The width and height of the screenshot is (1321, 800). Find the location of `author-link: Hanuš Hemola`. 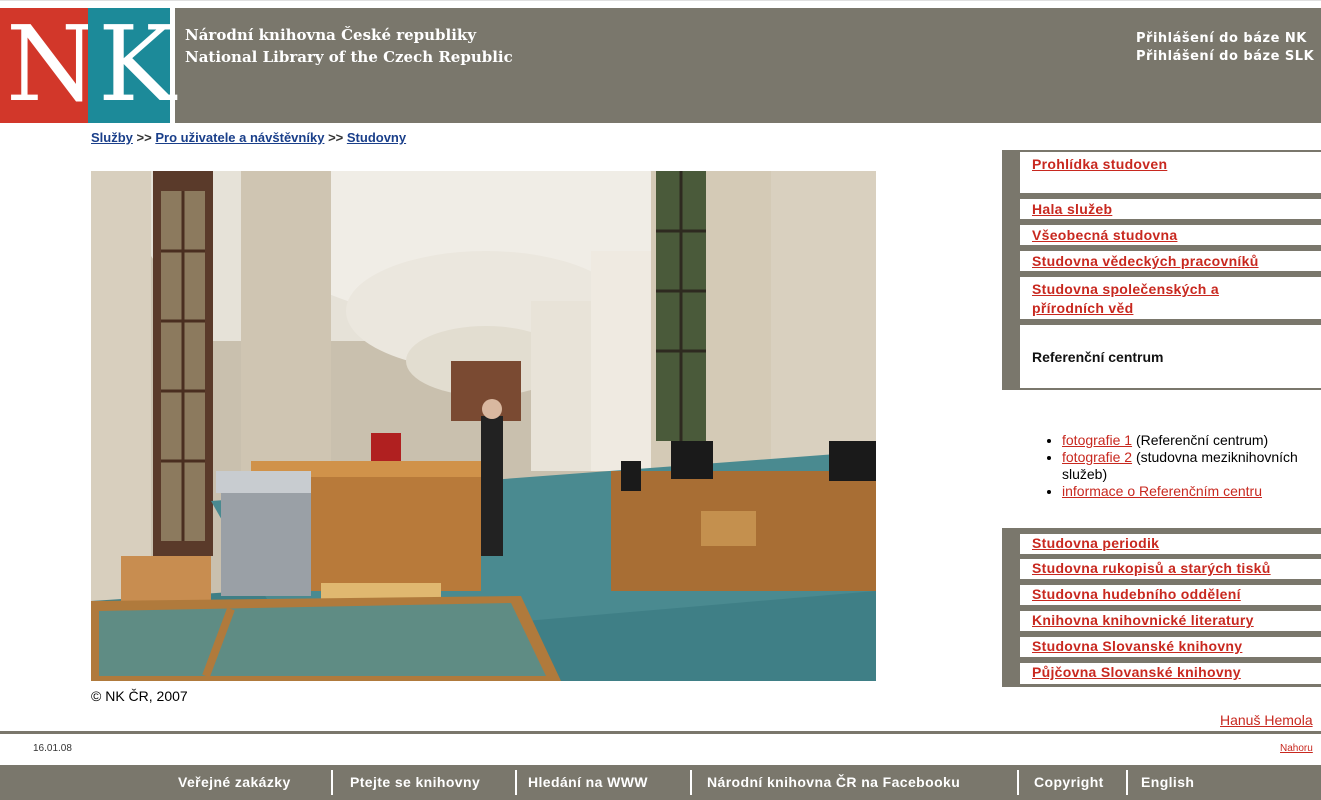

author-link: Hanuš Hemola is located at coordinates (1266, 720).